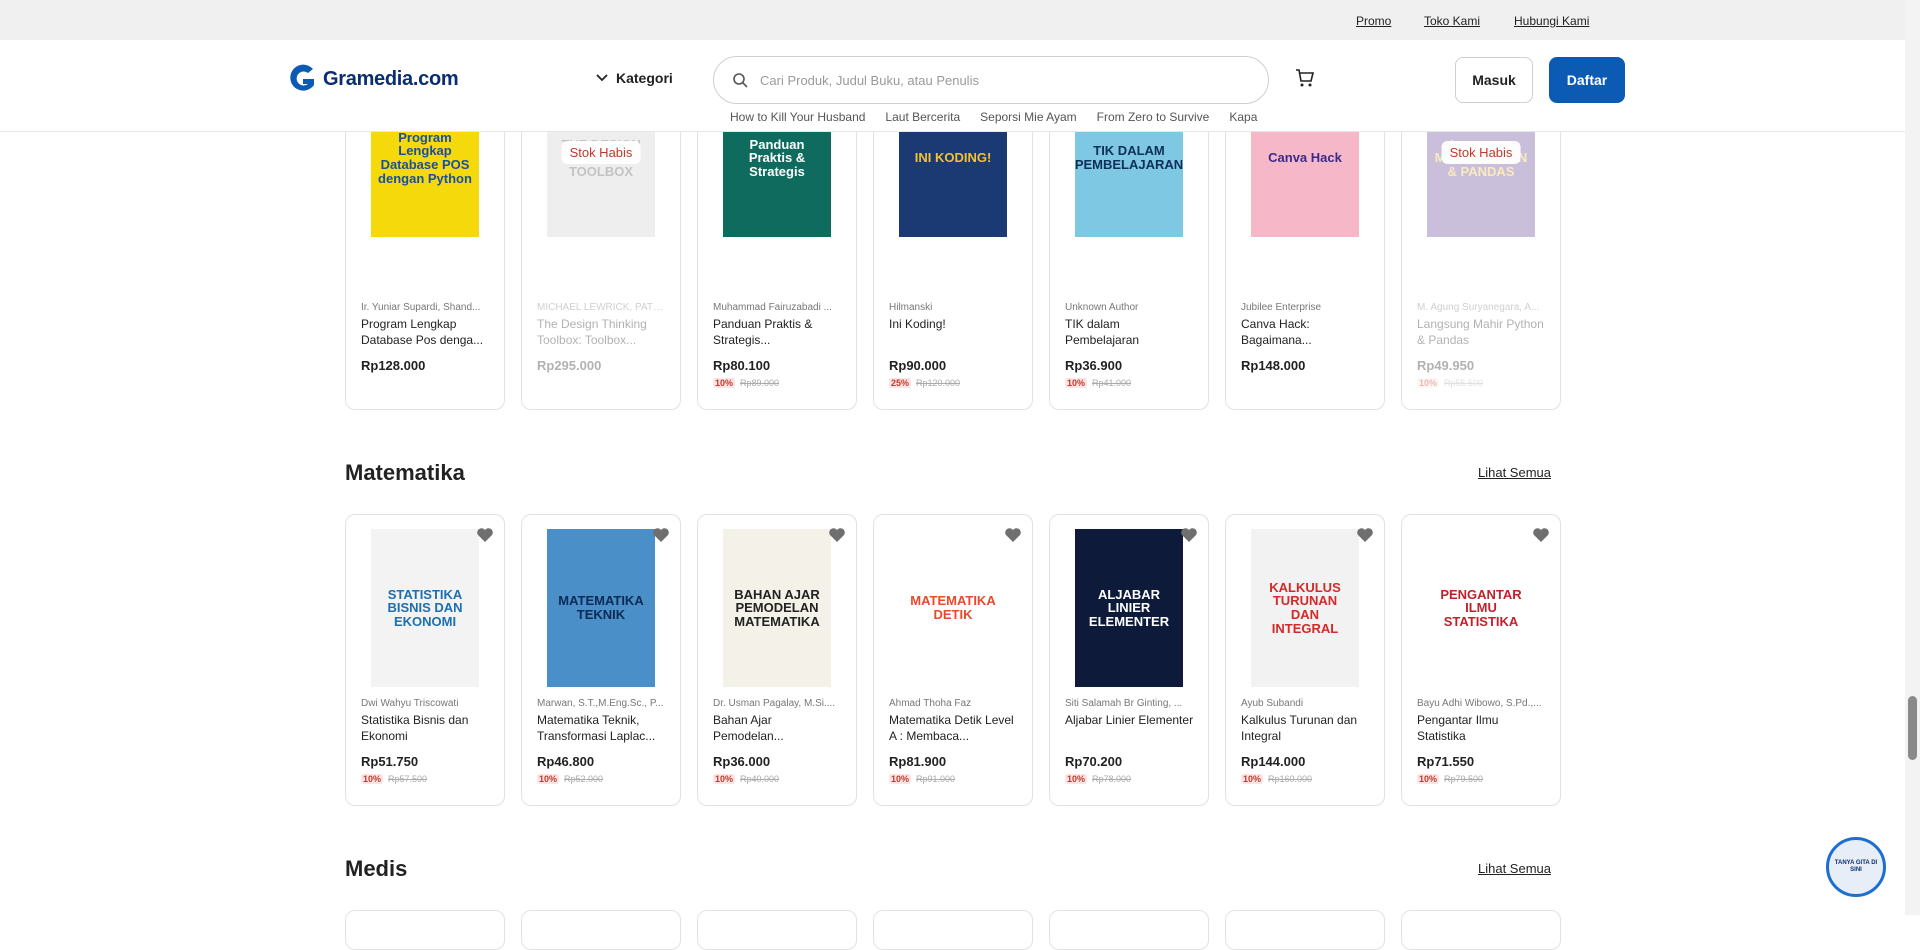  I want to click on product-price: Rp295.000, so click(569, 365).